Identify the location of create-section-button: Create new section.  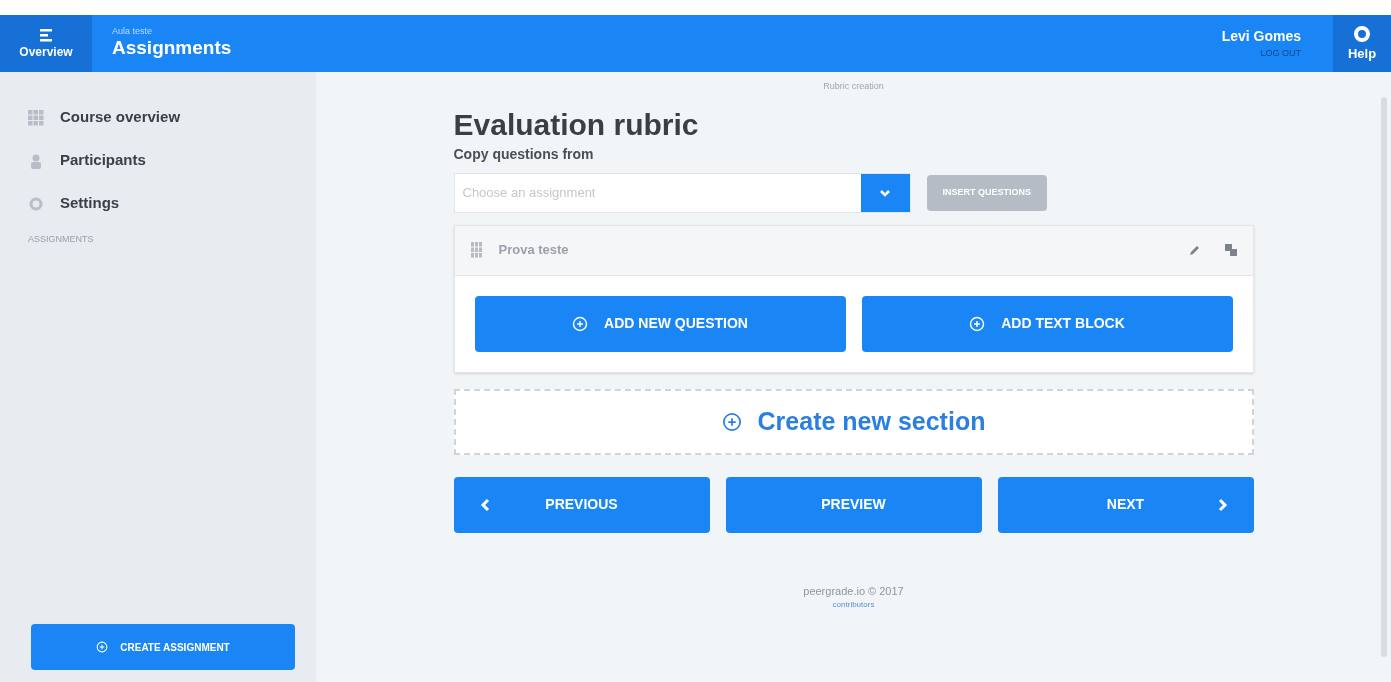
(853, 421).